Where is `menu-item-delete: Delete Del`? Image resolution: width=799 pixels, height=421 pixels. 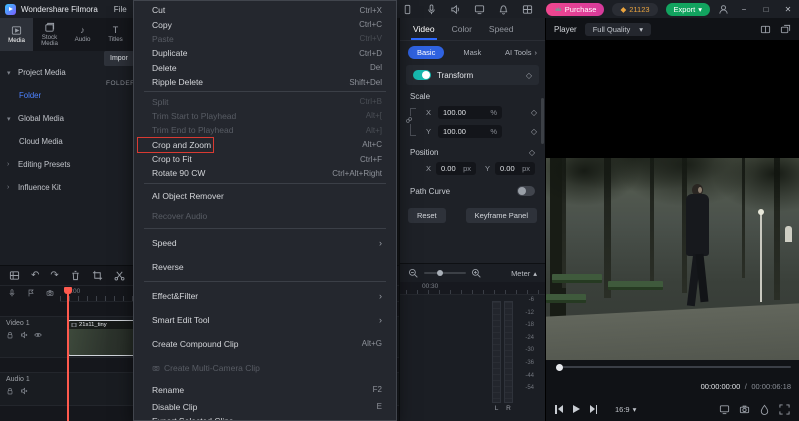 menu-item-delete: Delete Del is located at coordinates (265, 68).